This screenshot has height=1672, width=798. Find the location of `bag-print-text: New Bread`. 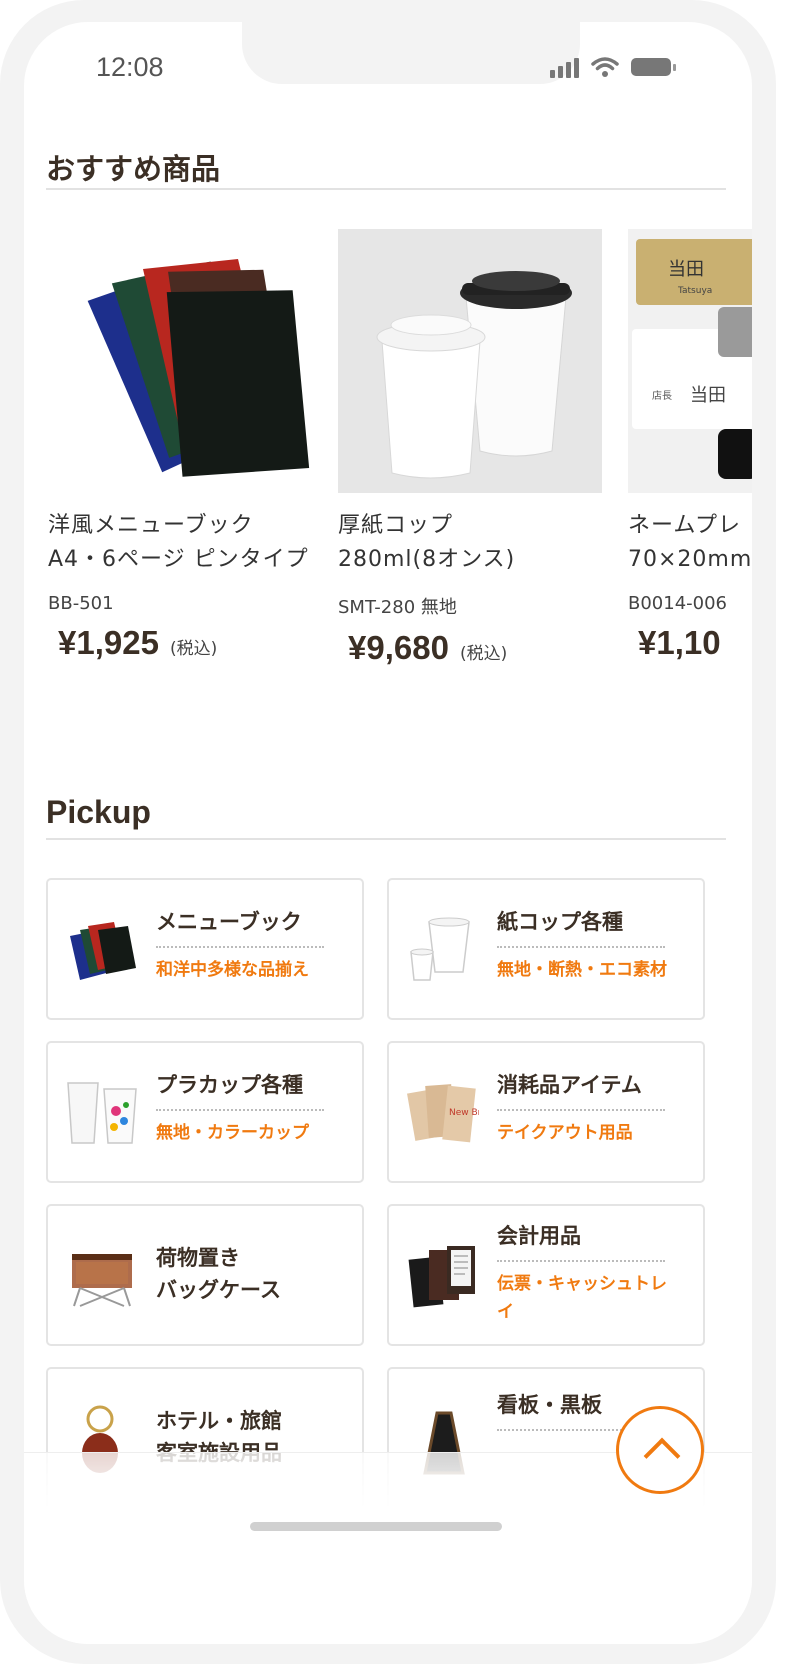

bag-print-text: New Bread is located at coordinates (464, 1113).